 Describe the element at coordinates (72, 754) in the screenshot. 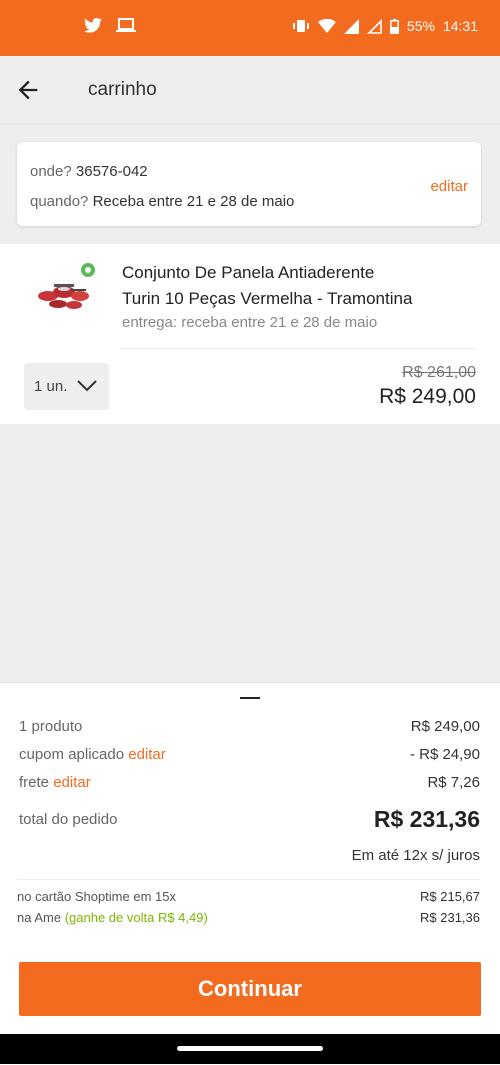

I see `coupon-label: cupom aplicado` at that location.